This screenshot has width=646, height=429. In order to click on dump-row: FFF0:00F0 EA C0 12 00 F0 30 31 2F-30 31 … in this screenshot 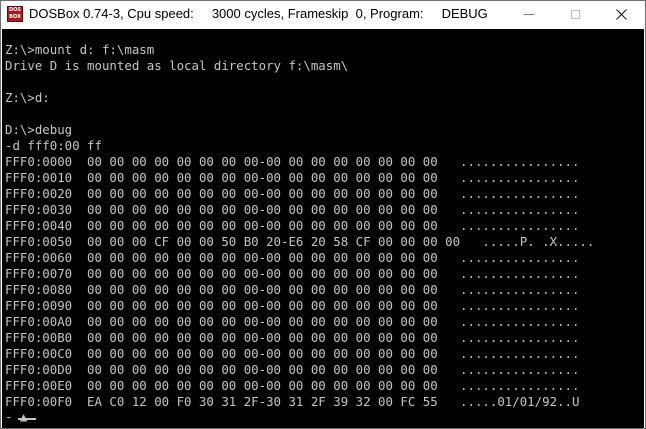, I will do `click(292, 401)`.